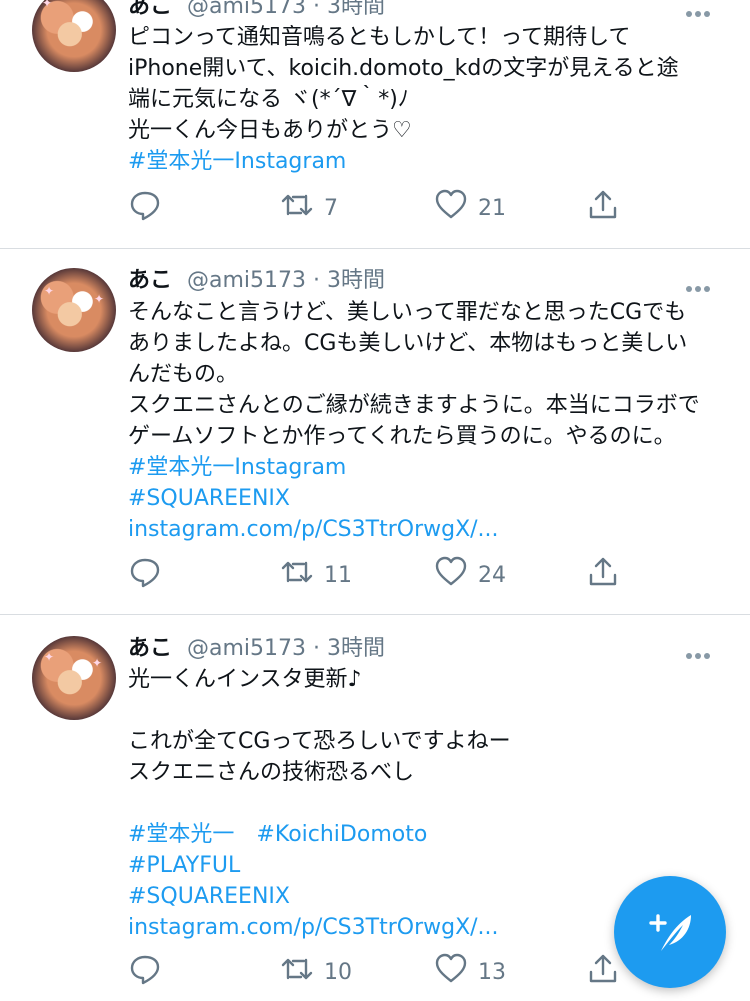 The width and height of the screenshot is (750, 1001). I want to click on tweet-line: iPhone開いて、koicih.domoto_kdの文字が見えると途, so click(403, 68).